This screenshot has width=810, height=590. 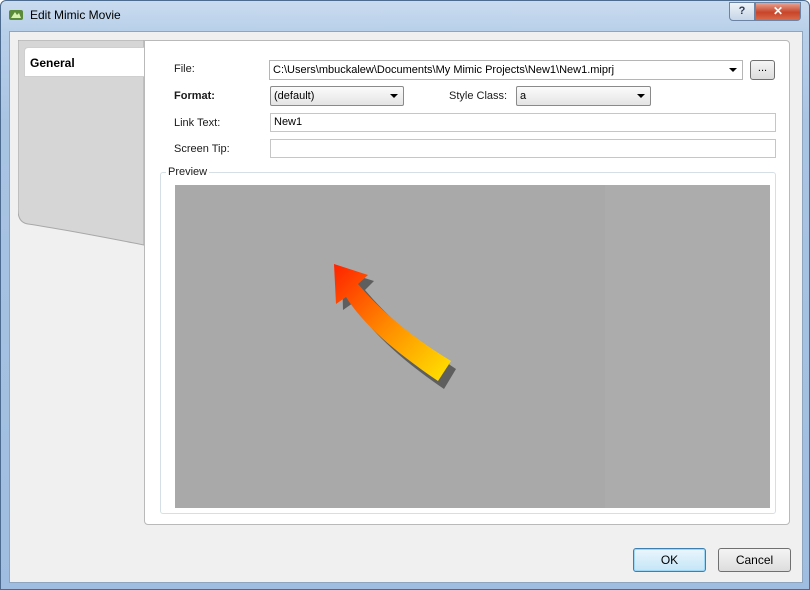 What do you see at coordinates (16, 15) in the screenshot?
I see `mimic-app-icon` at bounding box center [16, 15].